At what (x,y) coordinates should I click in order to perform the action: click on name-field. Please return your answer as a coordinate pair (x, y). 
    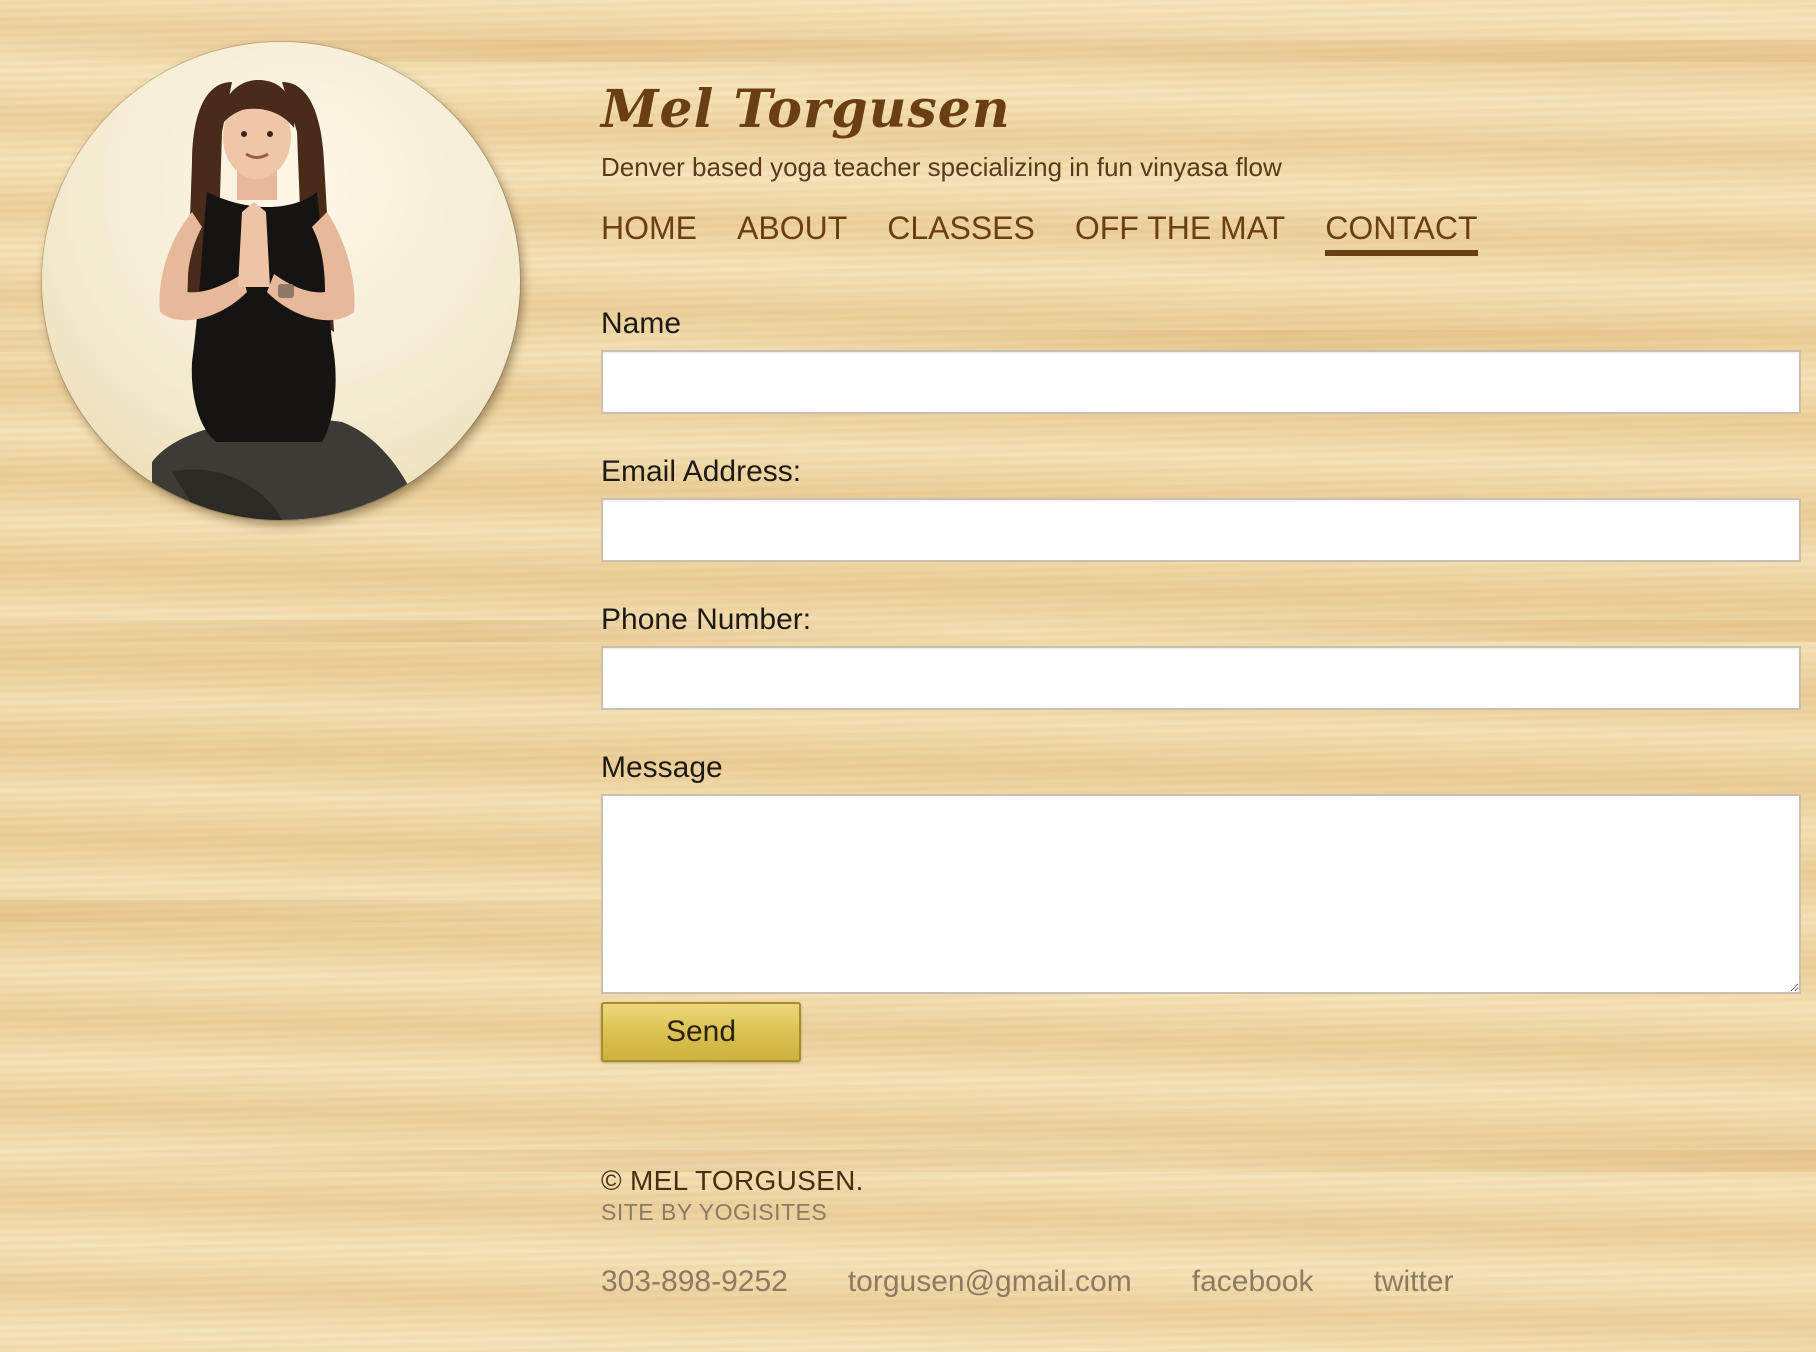
    Looking at the image, I should click on (1201, 382).